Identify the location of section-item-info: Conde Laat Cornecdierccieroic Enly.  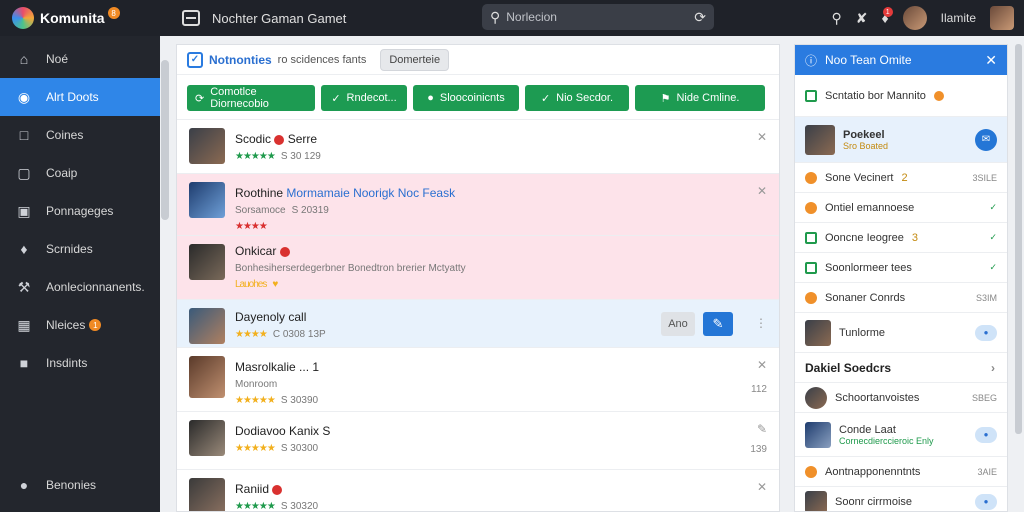
(886, 435).